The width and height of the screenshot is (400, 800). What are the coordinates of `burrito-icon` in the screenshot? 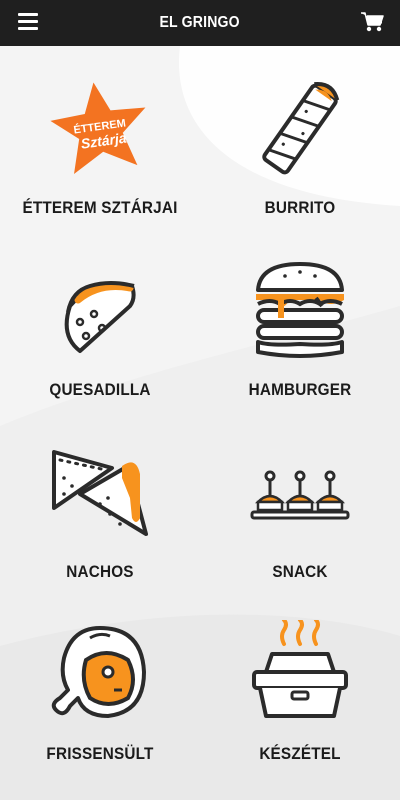 It's located at (301, 128).